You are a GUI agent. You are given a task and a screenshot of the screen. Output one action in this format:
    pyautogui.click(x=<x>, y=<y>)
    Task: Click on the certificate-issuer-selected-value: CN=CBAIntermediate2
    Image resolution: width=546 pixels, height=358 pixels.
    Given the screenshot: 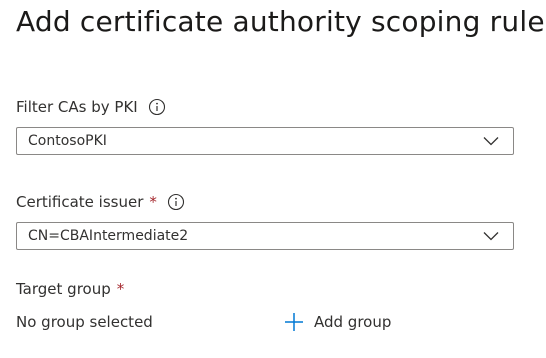 What is the action you would take?
    pyautogui.click(x=108, y=236)
    